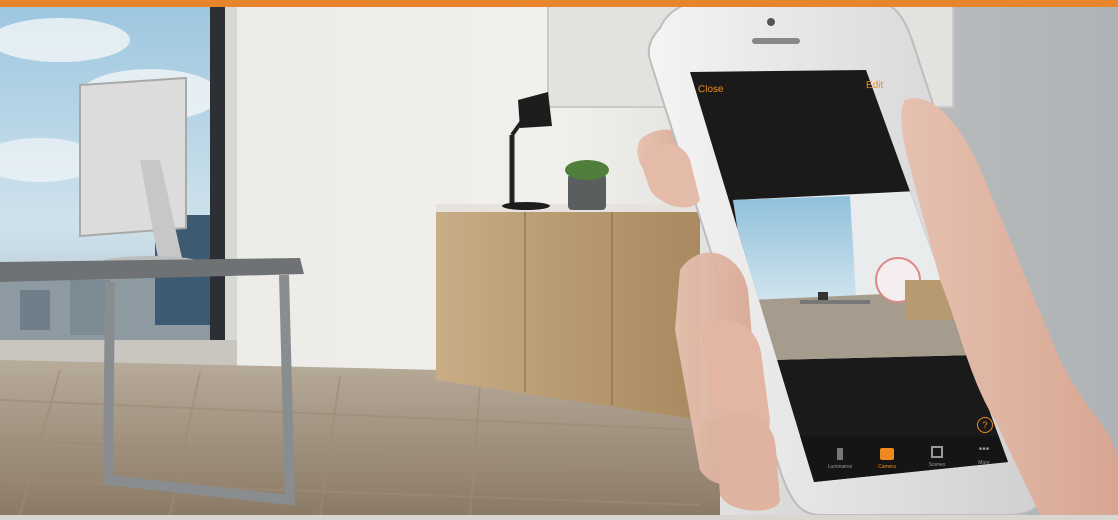 The width and height of the screenshot is (1118, 520). I want to click on question-circle-icon: ?, so click(985, 425).